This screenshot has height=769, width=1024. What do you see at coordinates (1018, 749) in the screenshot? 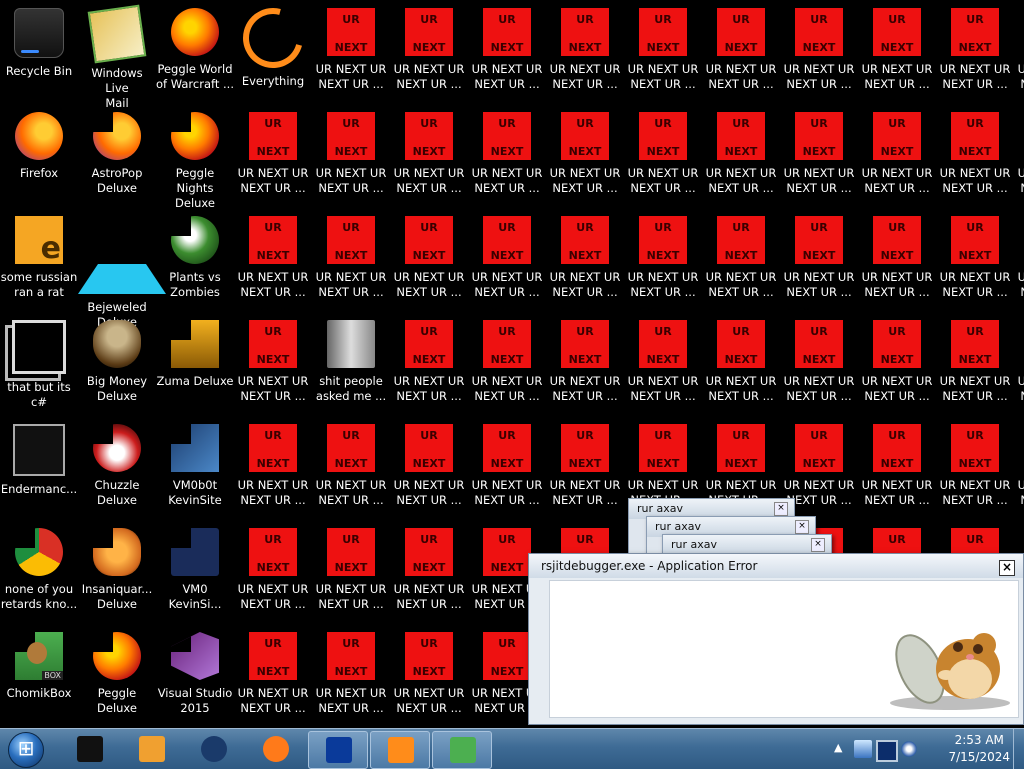
I see `show-desktop-button` at bounding box center [1018, 749].